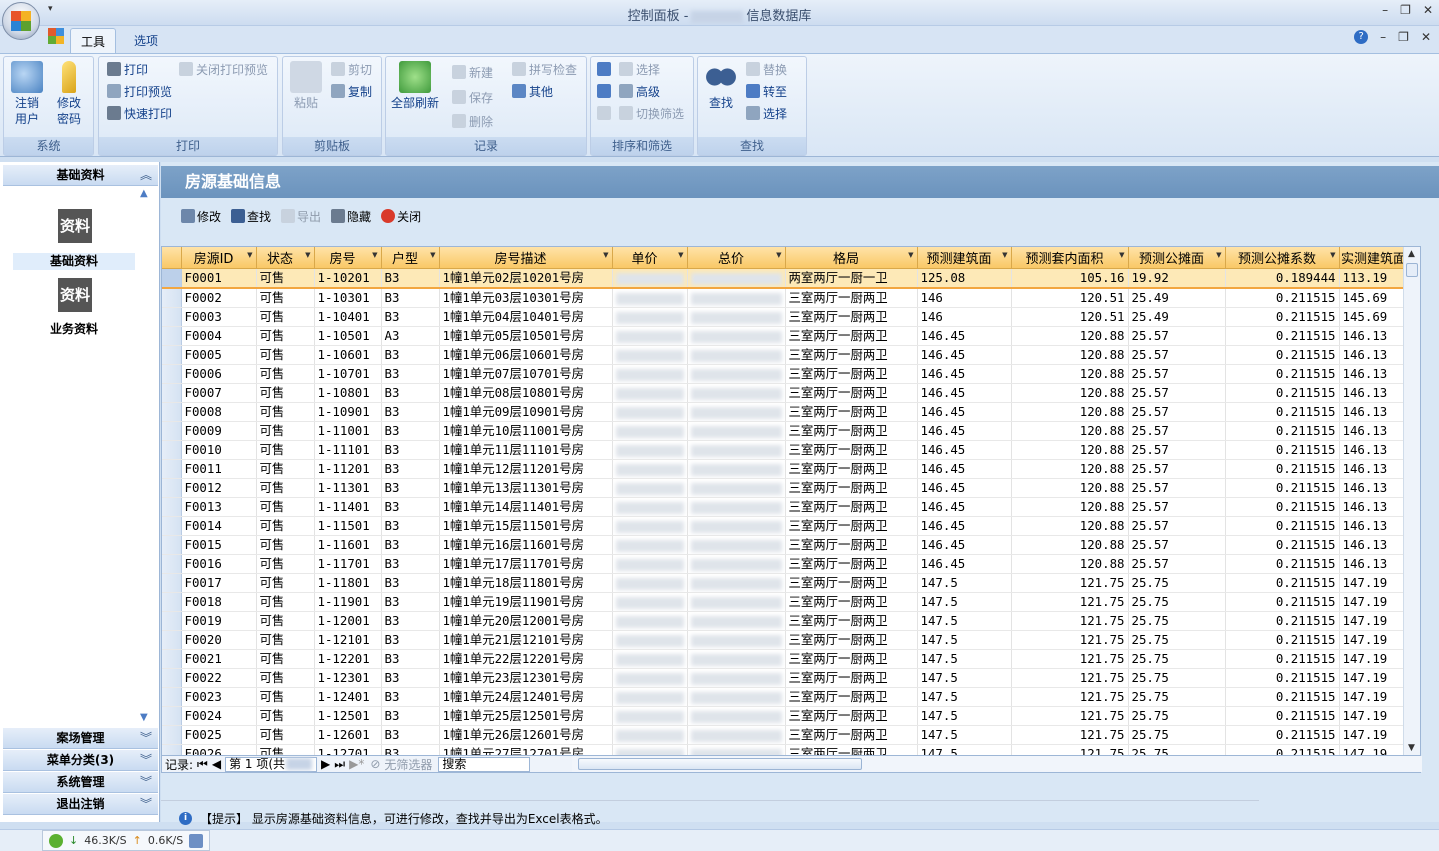 This screenshot has height=851, width=1439. I want to click on cut-button: 剪切, so click(351, 70).